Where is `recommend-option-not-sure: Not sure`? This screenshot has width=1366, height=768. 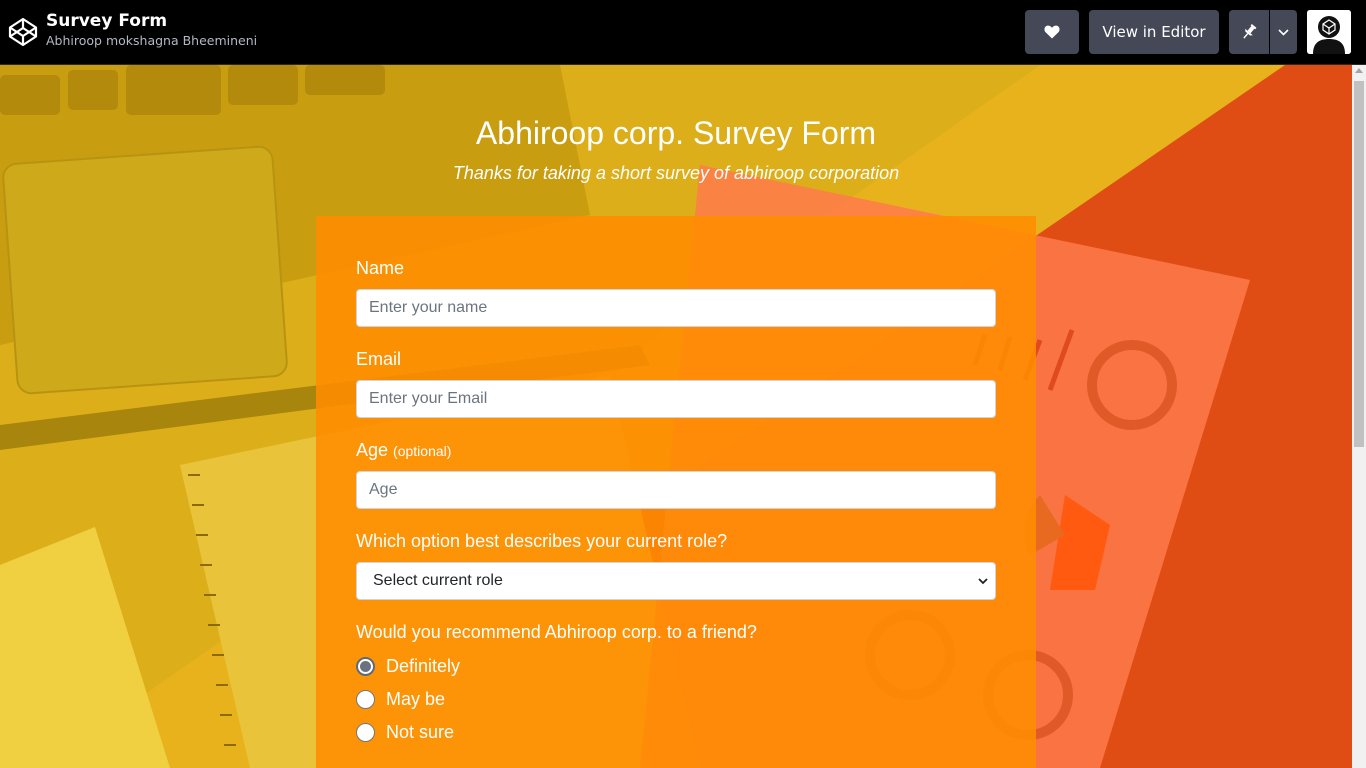
recommend-option-not-sure: Not sure is located at coordinates (405, 732).